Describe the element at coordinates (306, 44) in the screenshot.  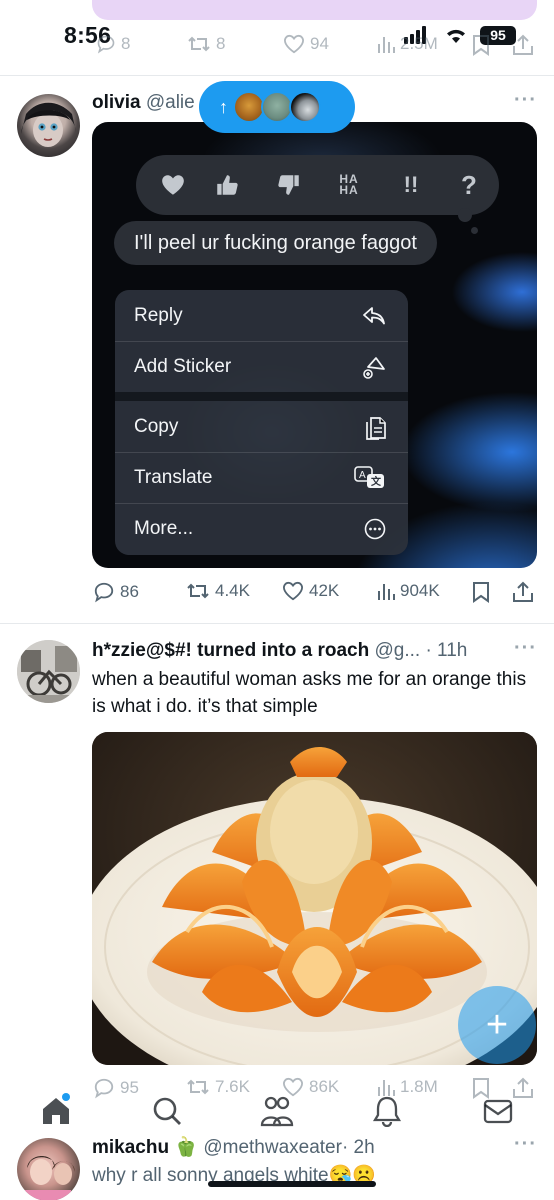
I see `like-action: 94` at that location.